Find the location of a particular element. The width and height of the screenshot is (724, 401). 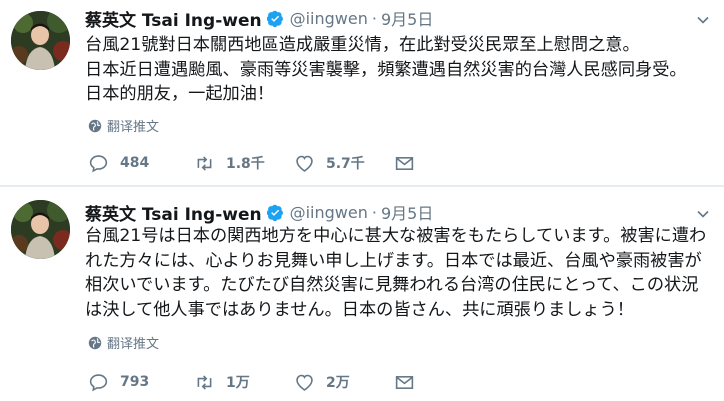

tweet-actions: 484 1.8千 5.7千 is located at coordinates (257, 163).